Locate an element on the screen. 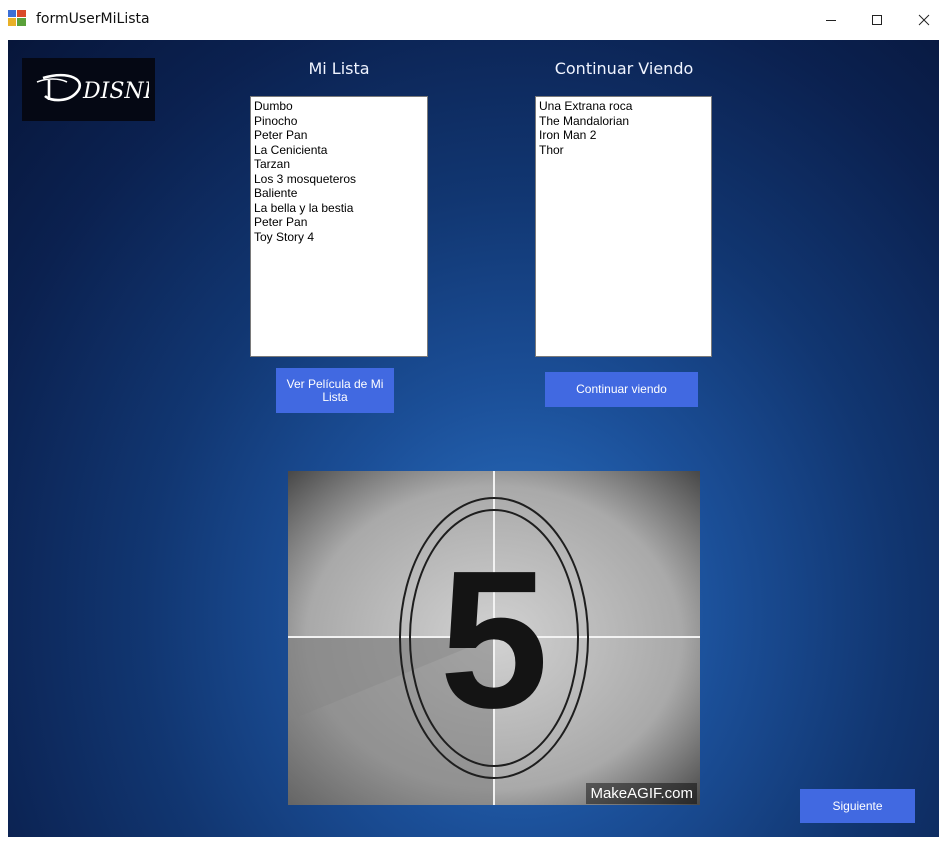  title-bar: formUserMiLista is located at coordinates (473, 20).